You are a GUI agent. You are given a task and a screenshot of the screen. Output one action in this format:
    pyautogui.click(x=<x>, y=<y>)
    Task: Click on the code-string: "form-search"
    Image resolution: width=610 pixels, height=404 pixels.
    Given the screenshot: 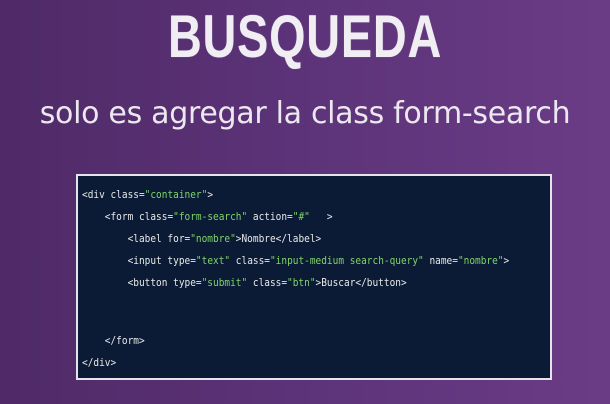 What is the action you would take?
    pyautogui.click(x=210, y=216)
    